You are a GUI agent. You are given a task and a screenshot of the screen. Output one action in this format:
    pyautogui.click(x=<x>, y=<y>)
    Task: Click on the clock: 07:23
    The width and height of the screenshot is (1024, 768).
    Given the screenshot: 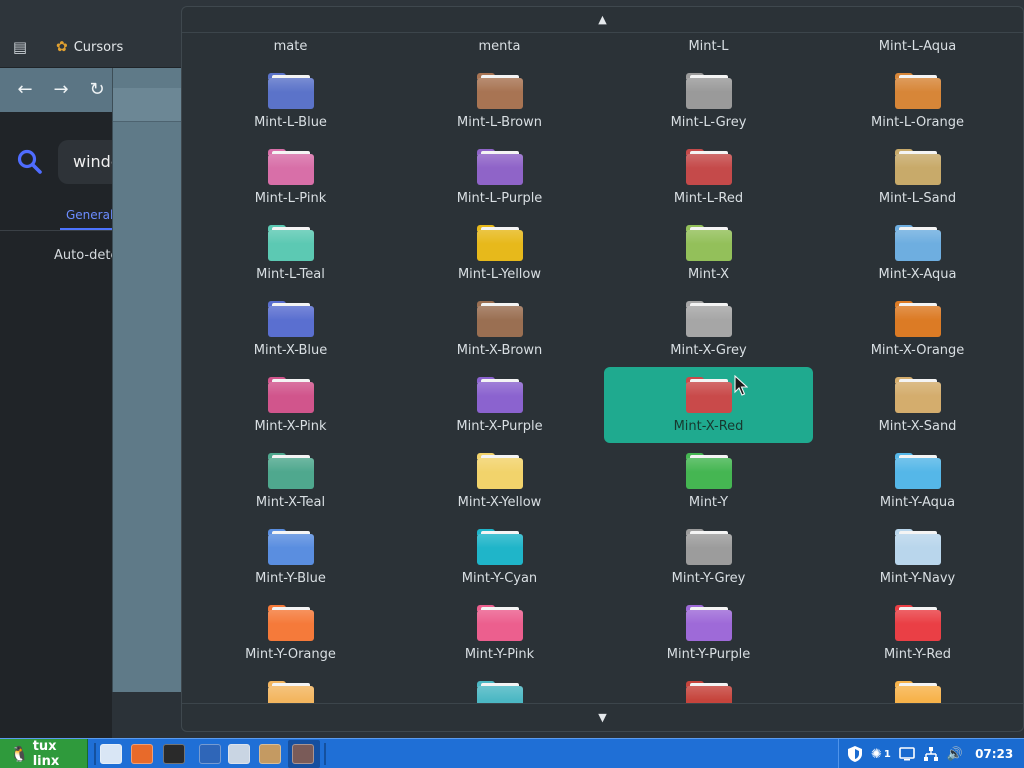 What is the action you would take?
    pyautogui.click(x=994, y=754)
    